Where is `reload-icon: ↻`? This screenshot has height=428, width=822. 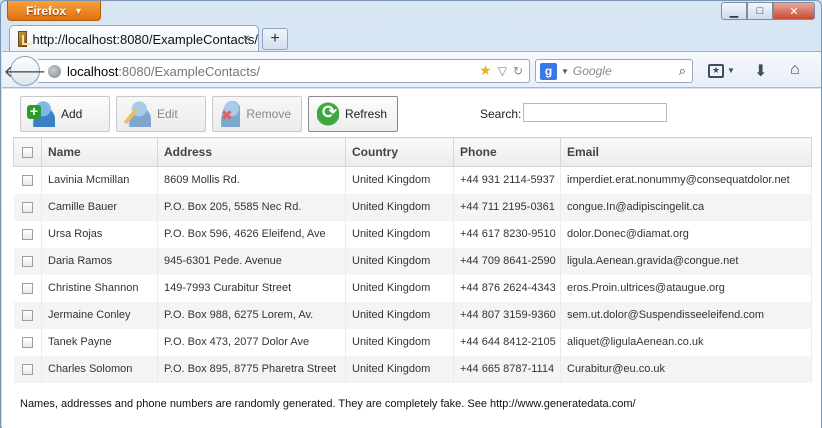
reload-icon: ↻ is located at coordinates (518, 71).